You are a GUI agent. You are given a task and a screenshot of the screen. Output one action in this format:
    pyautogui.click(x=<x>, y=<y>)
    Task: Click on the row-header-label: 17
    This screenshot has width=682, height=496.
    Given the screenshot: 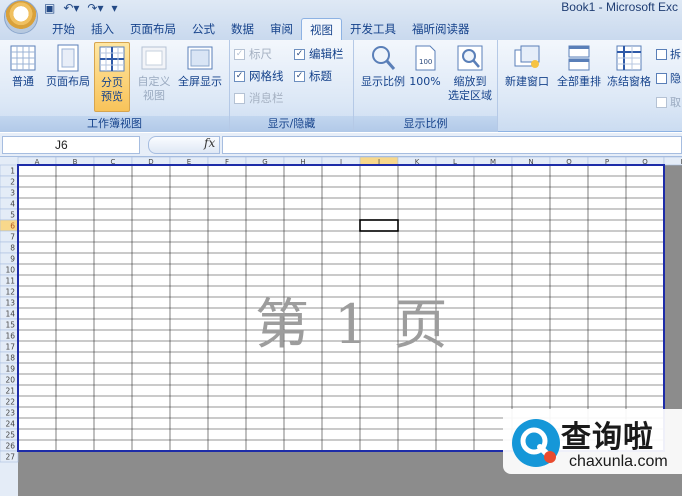 What is the action you would take?
    pyautogui.click(x=10, y=347)
    